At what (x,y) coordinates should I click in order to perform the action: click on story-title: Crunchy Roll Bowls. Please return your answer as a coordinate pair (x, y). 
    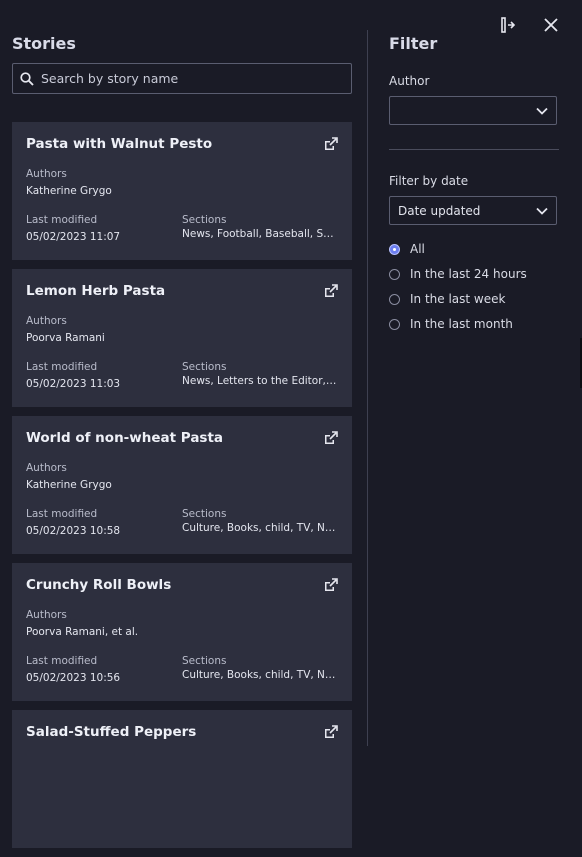
    Looking at the image, I should click on (98, 585).